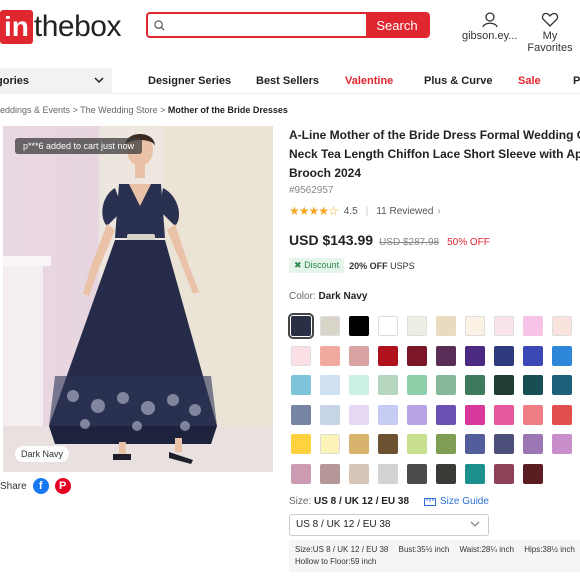 This screenshot has width=580, height=580. Describe the element at coordinates (458, 81) in the screenshot. I see `nav-link-plus-curve: Plus & Curve` at that location.